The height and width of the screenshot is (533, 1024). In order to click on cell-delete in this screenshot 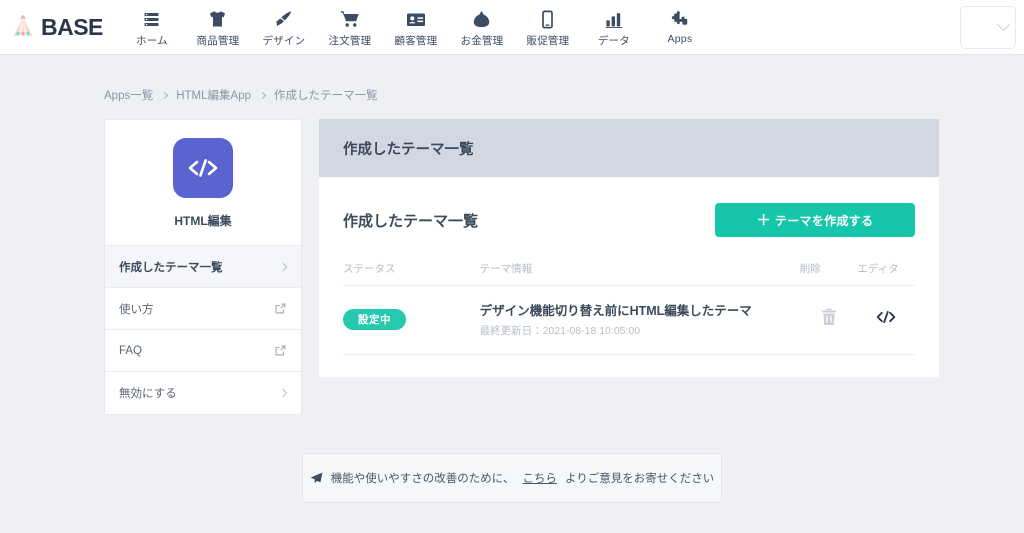, I will do `click(828, 320)`.